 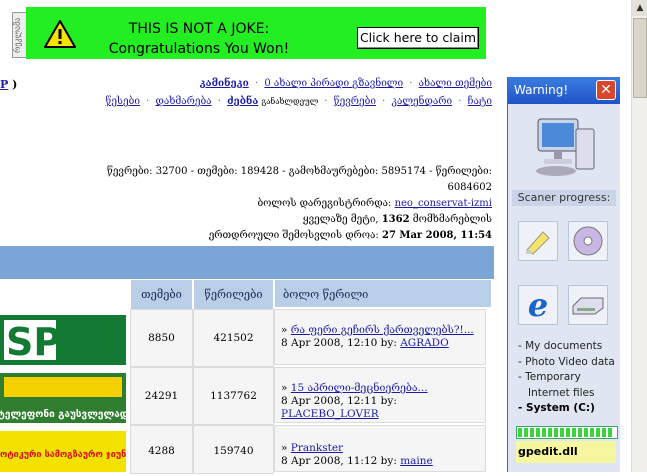 I want to click on scan-item: - Temporary, so click(x=549, y=377).